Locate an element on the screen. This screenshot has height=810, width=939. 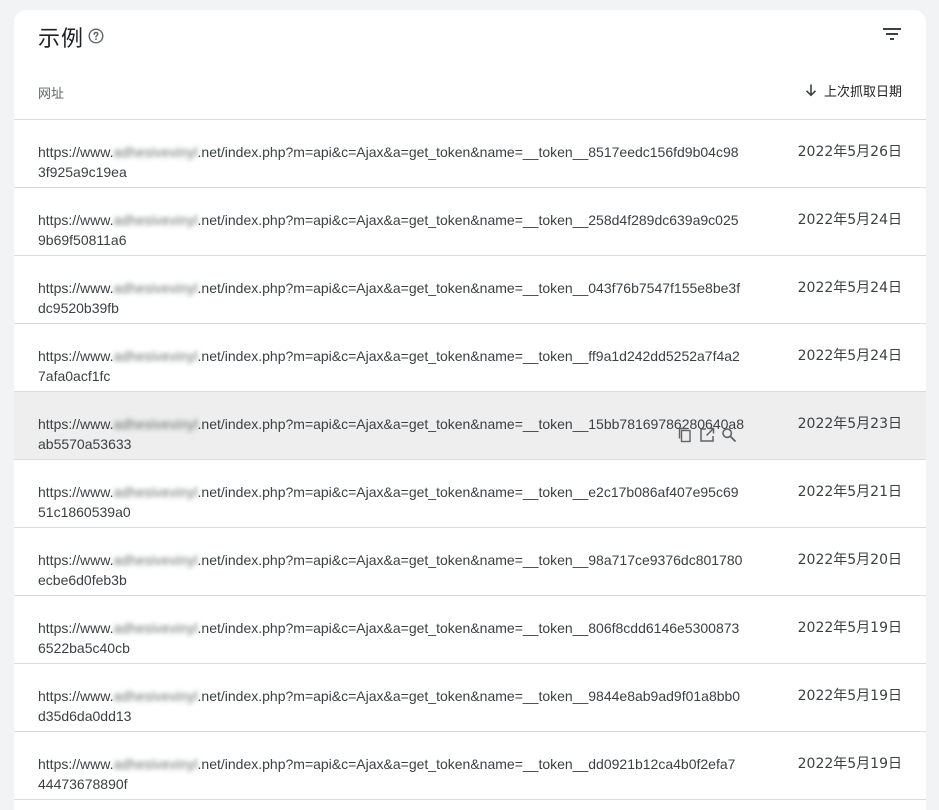
row-actions is located at coordinates (707, 435).